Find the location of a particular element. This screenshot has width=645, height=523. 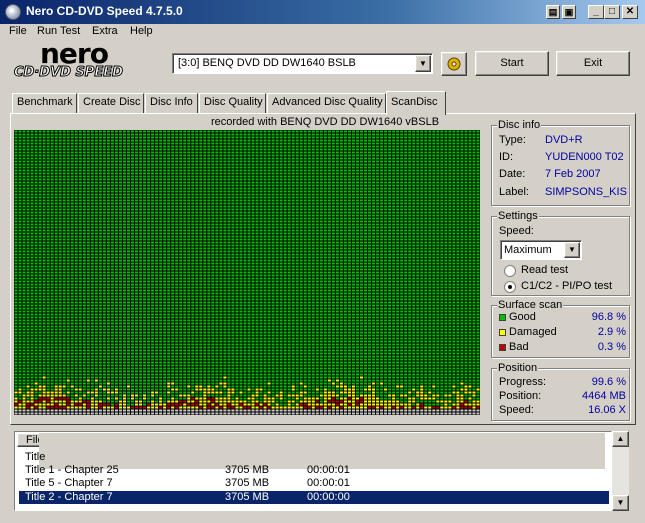

file-row: Title 1 - Chapter 25 3705 MB 00:00:01 is located at coordinates (314, 470).